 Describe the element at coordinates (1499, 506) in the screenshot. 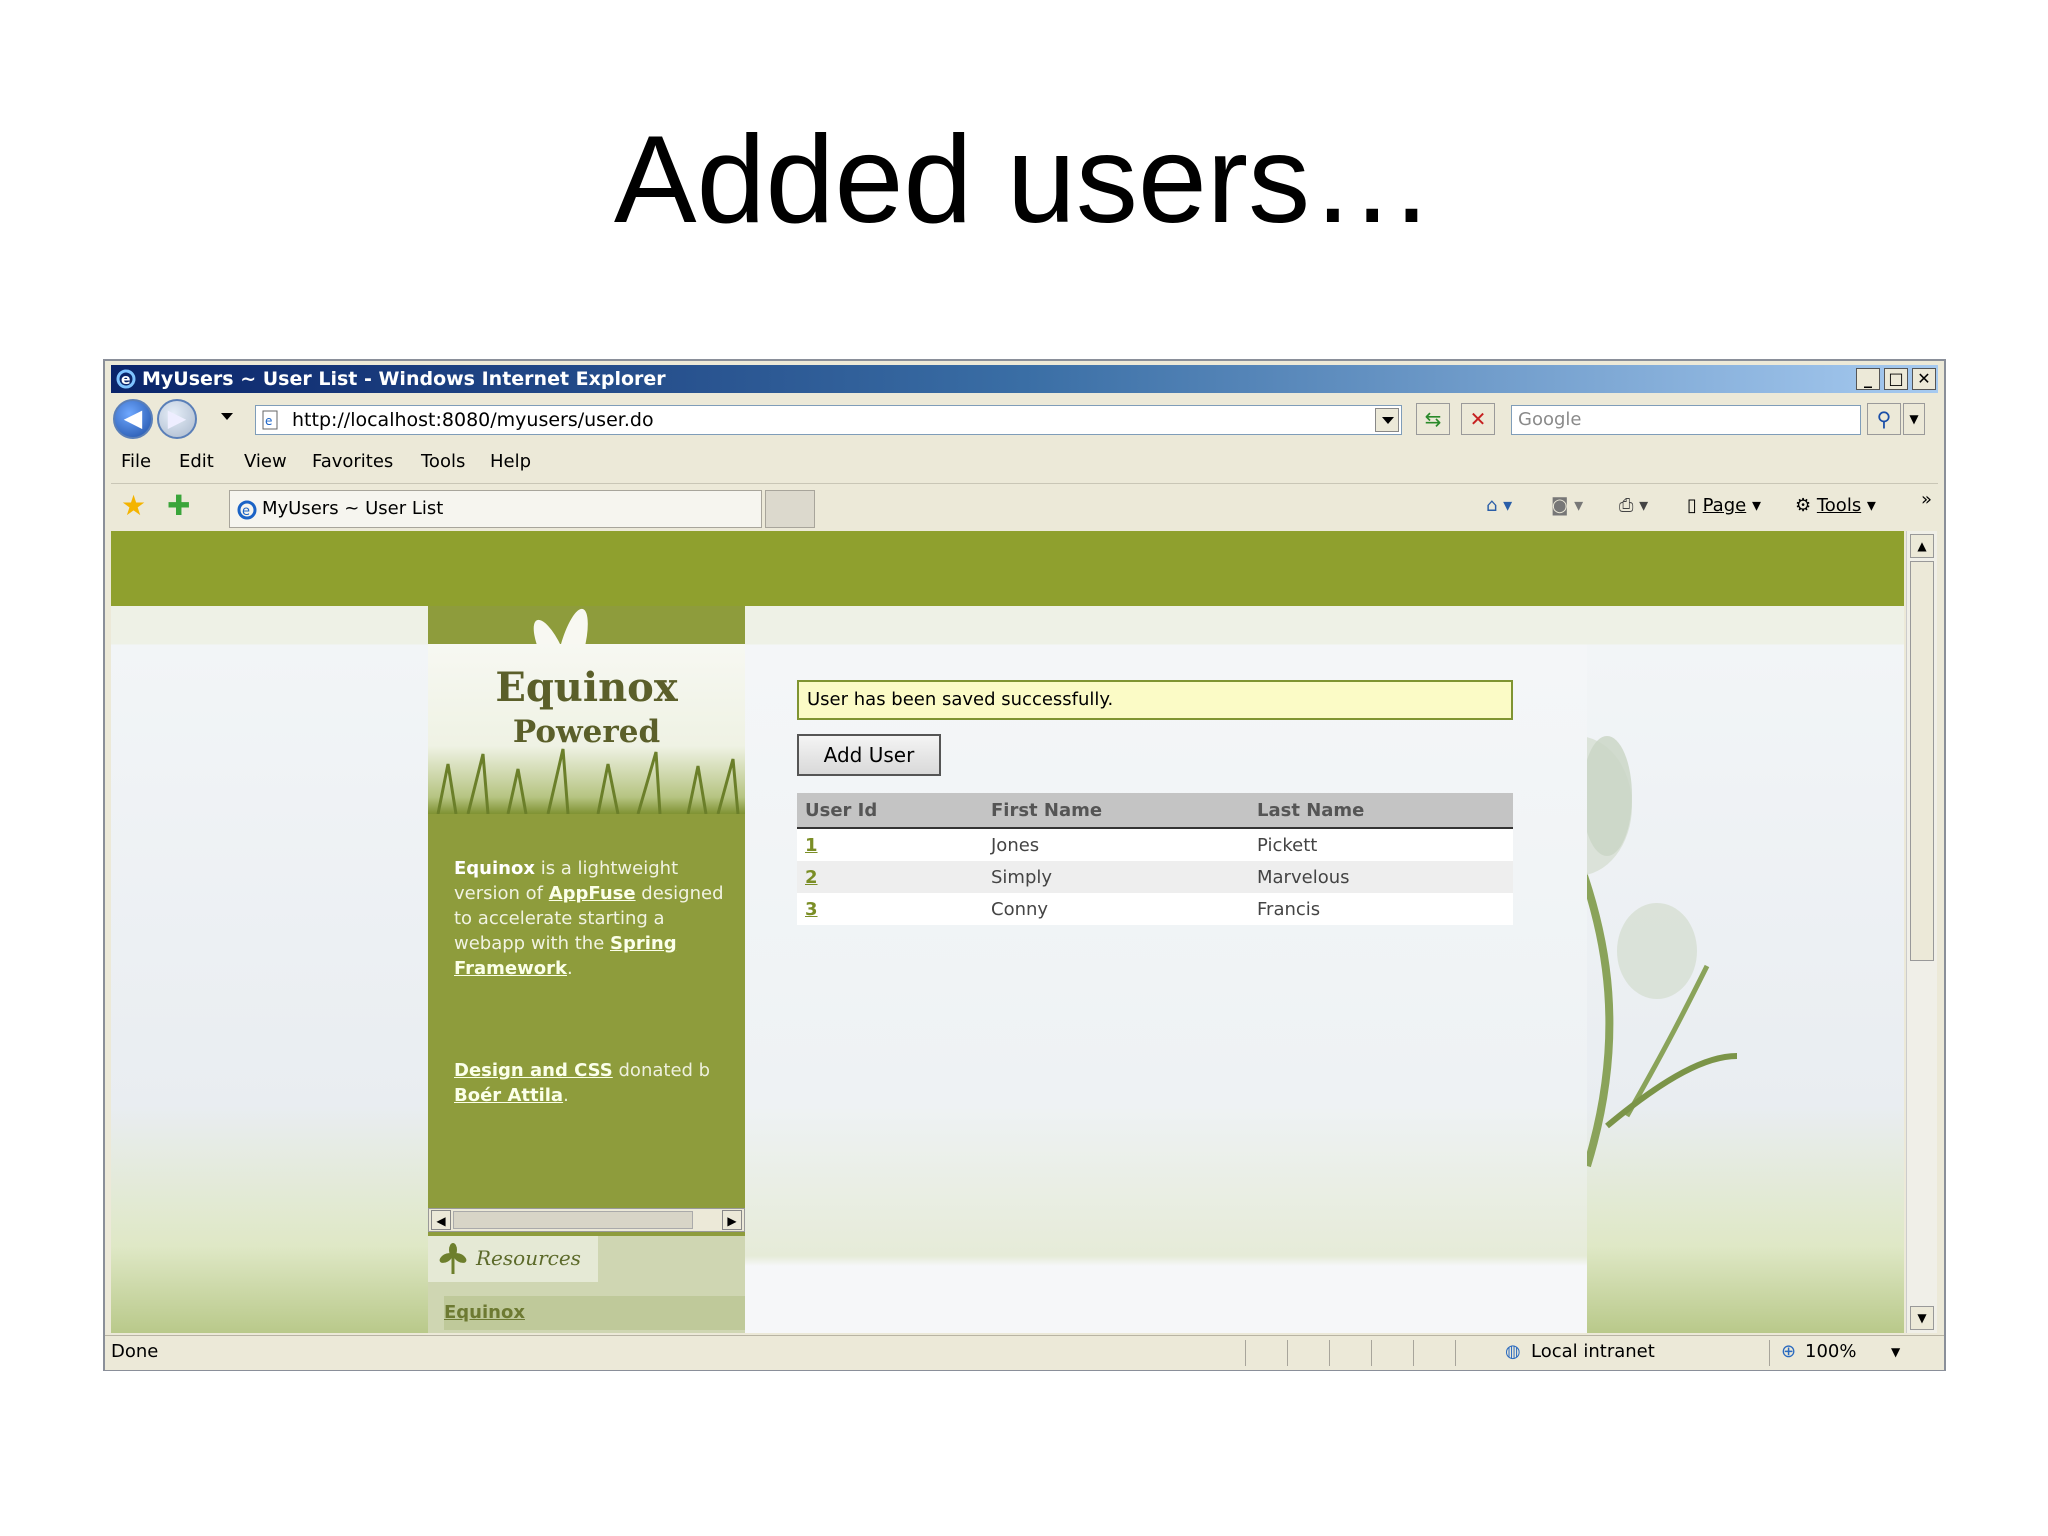

I see `home-icon: ⌂ ▾` at that location.